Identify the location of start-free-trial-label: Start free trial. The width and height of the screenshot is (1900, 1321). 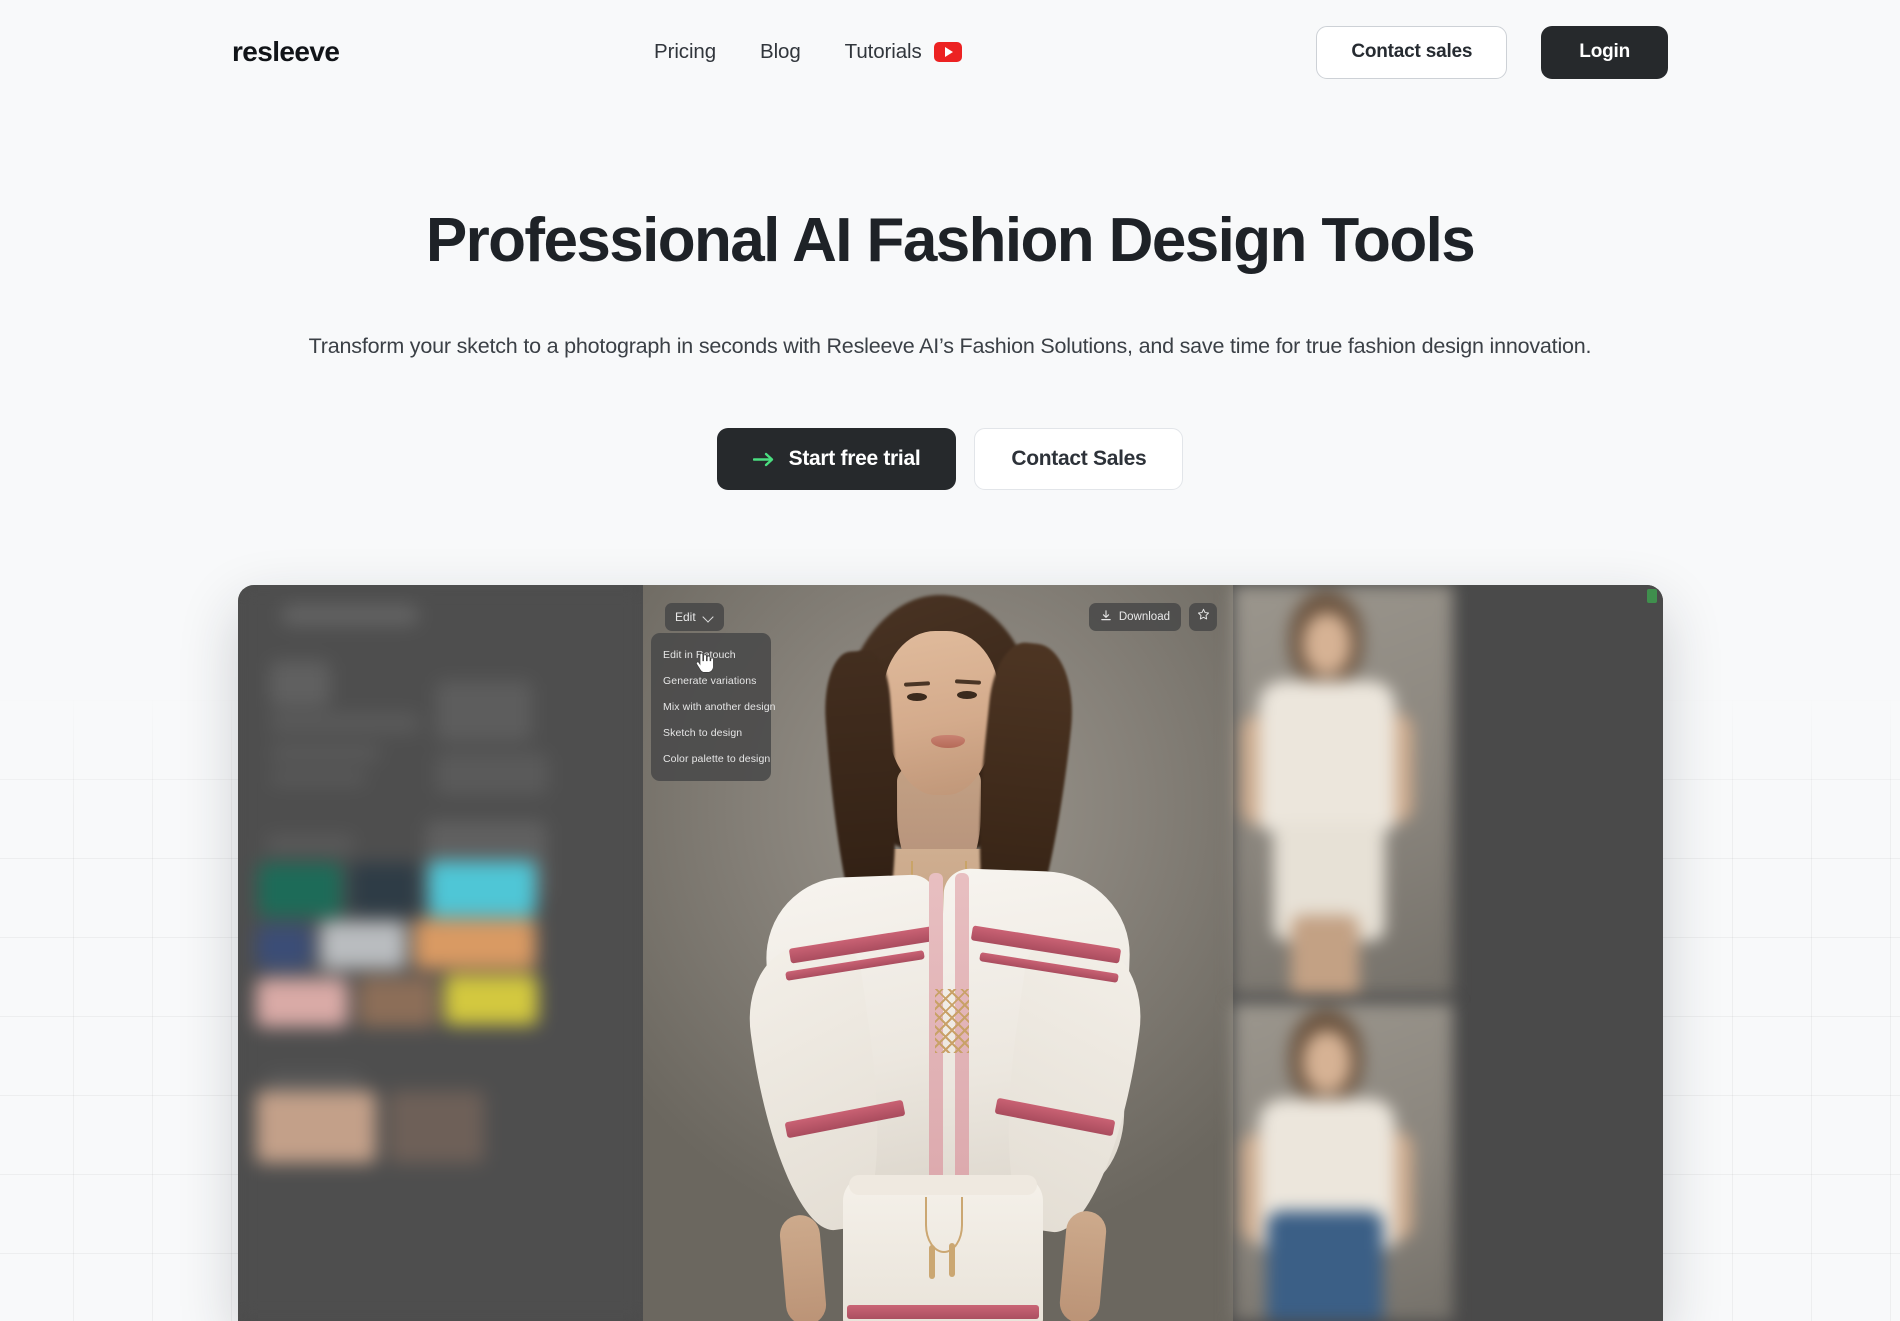
(854, 459).